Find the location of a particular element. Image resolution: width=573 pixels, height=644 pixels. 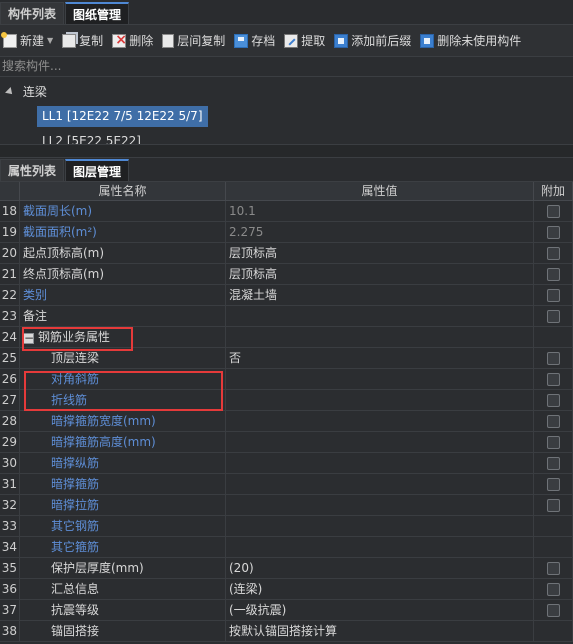

remove-unused-icon is located at coordinates (427, 40).